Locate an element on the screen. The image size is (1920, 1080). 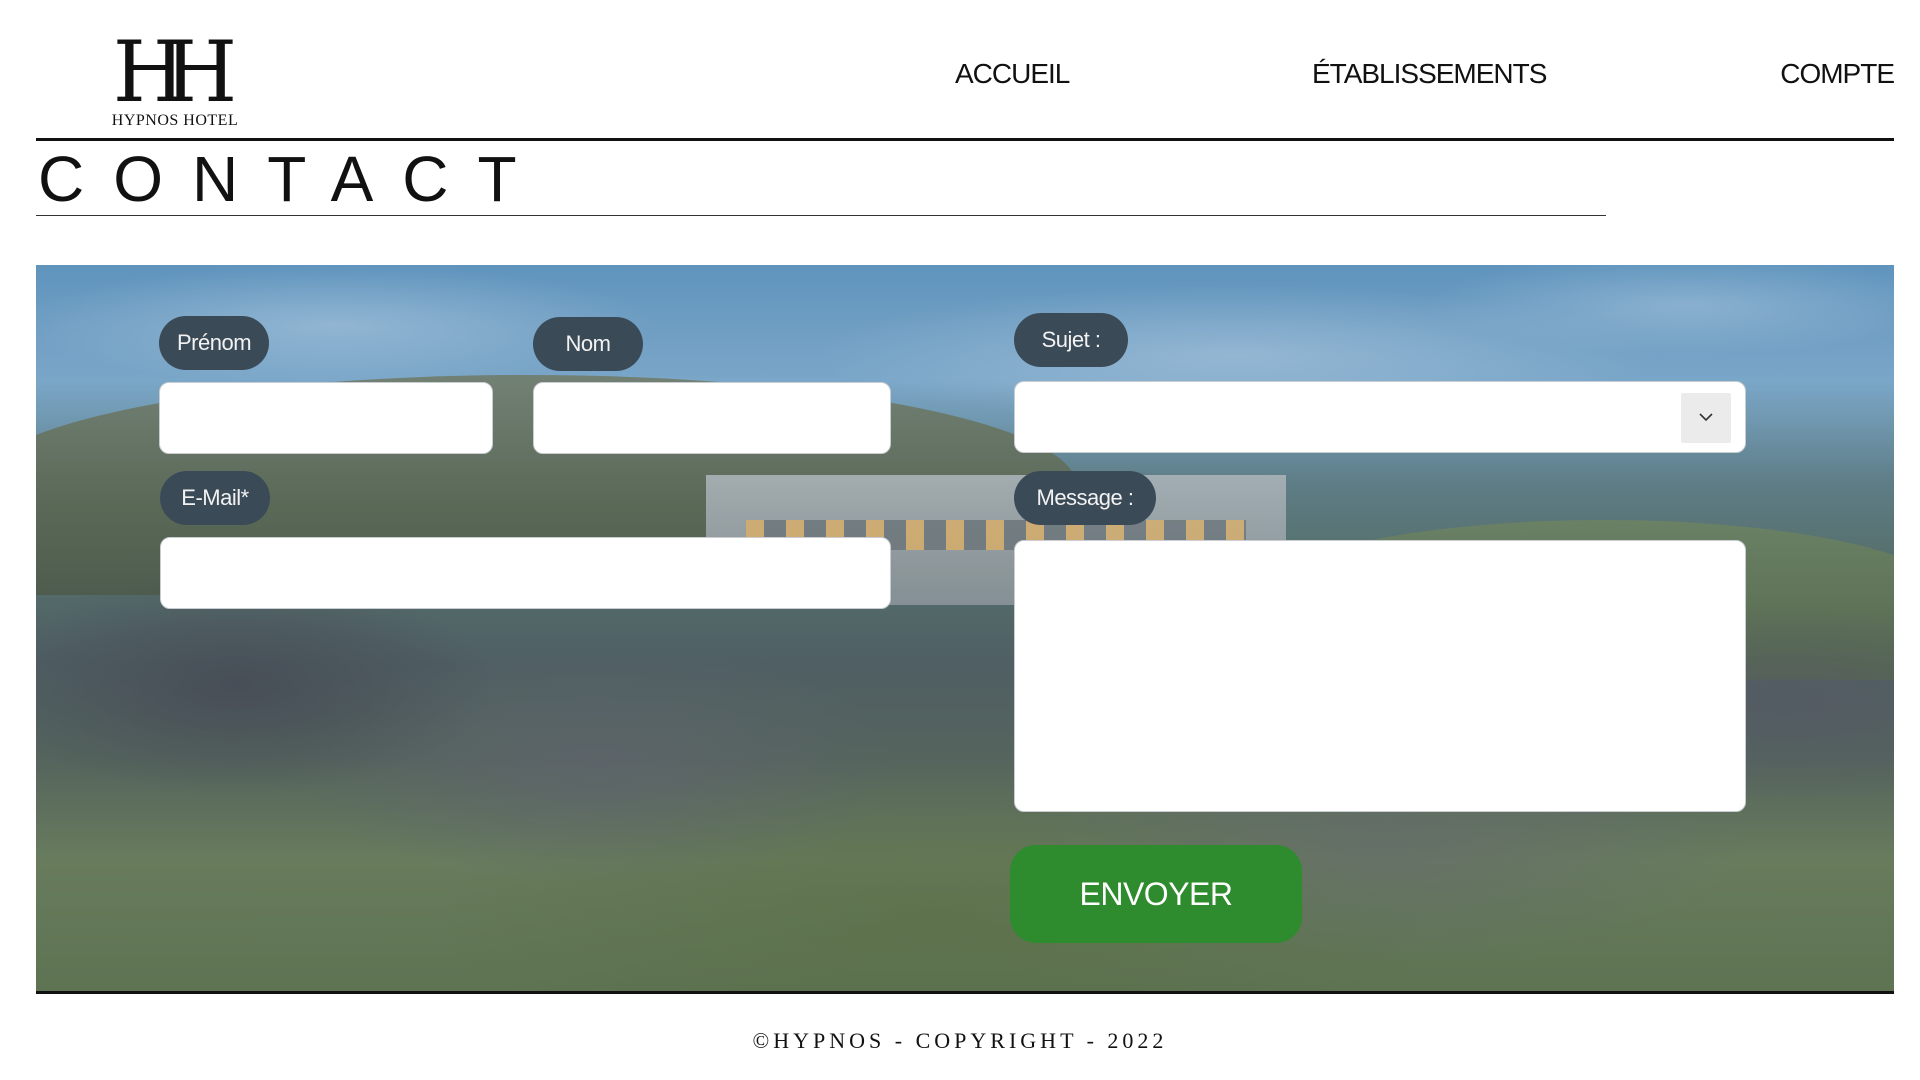
sujet-dropdown-toggle is located at coordinates (1706, 418).